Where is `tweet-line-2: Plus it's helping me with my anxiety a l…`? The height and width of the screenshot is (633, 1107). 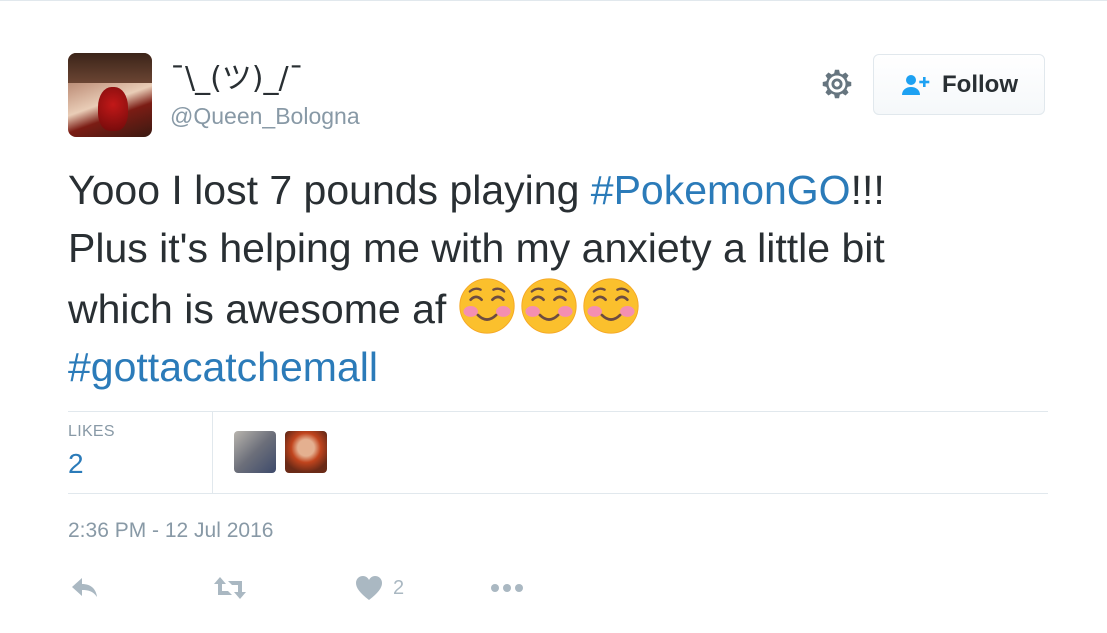
tweet-line-2: Plus it's helping me with my anxiety a l… is located at coordinates (476, 248).